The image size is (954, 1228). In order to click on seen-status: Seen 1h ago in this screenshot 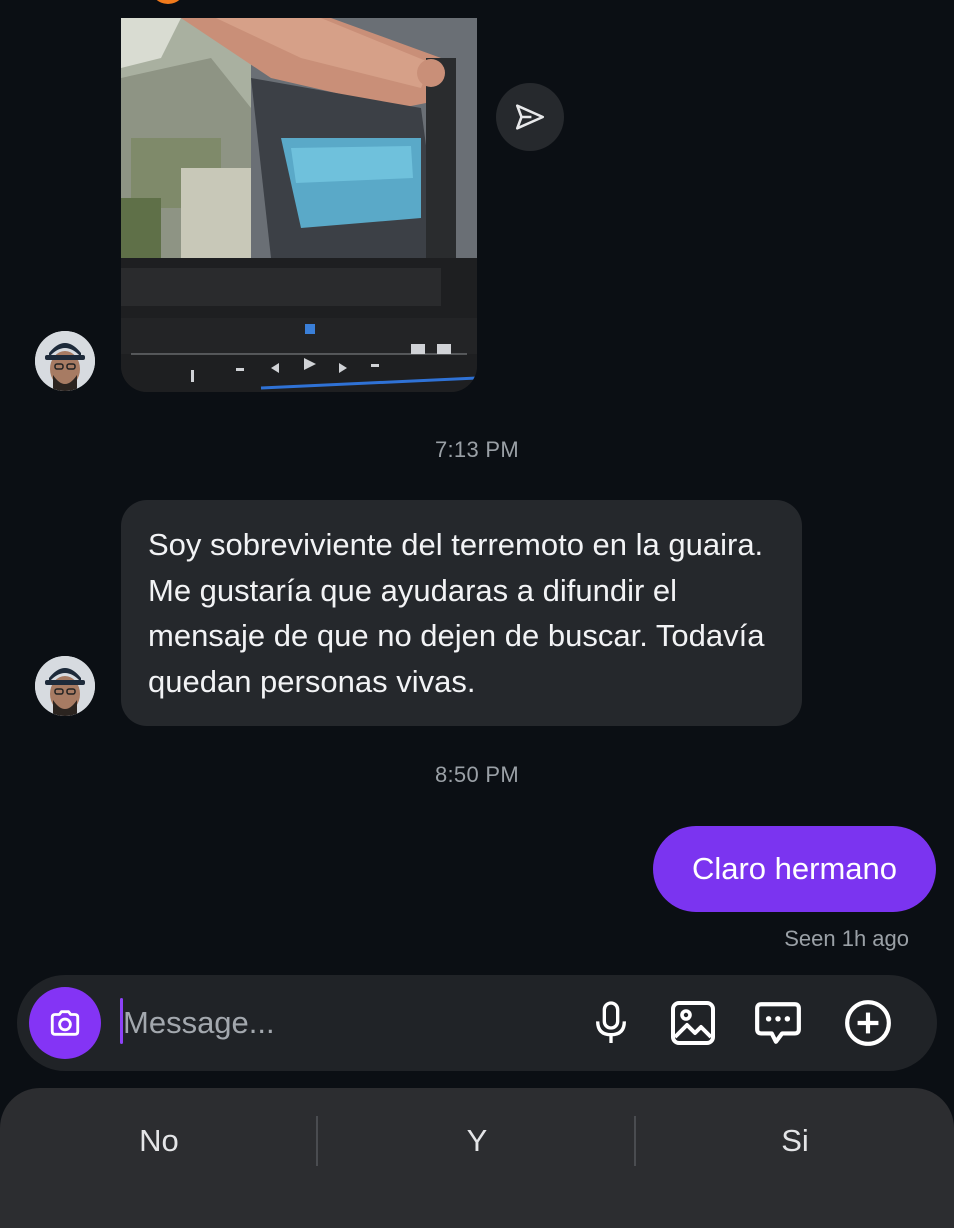, I will do `click(846, 938)`.